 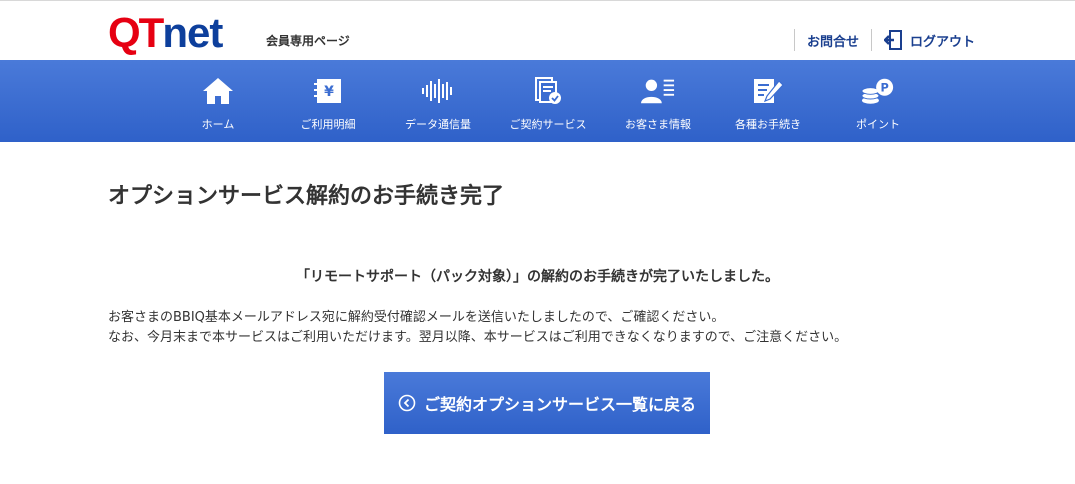 What do you see at coordinates (308, 41) in the screenshot?
I see `member-page-label: 会員専用ページ` at bounding box center [308, 41].